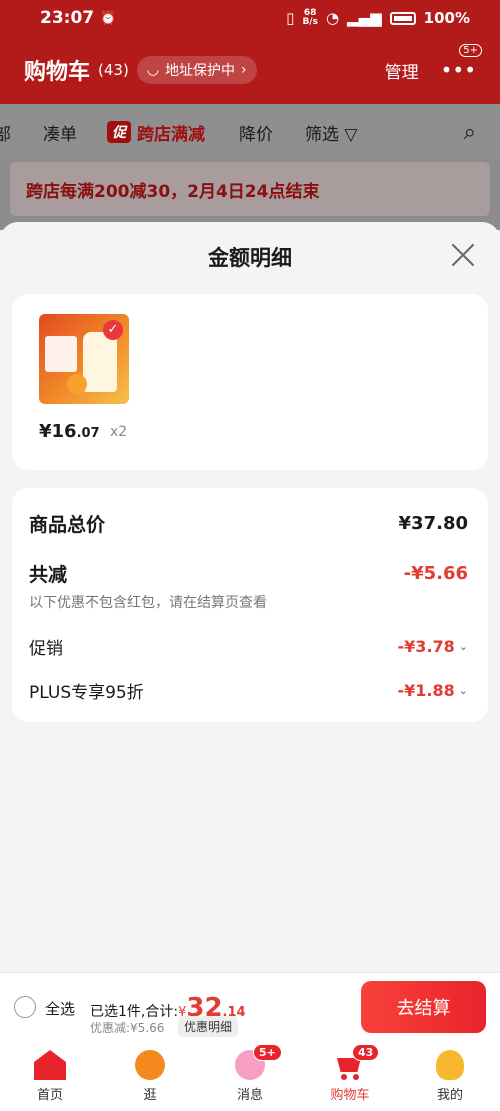  What do you see at coordinates (119, 132) in the screenshot?
I see `promo-tag: 促` at bounding box center [119, 132].